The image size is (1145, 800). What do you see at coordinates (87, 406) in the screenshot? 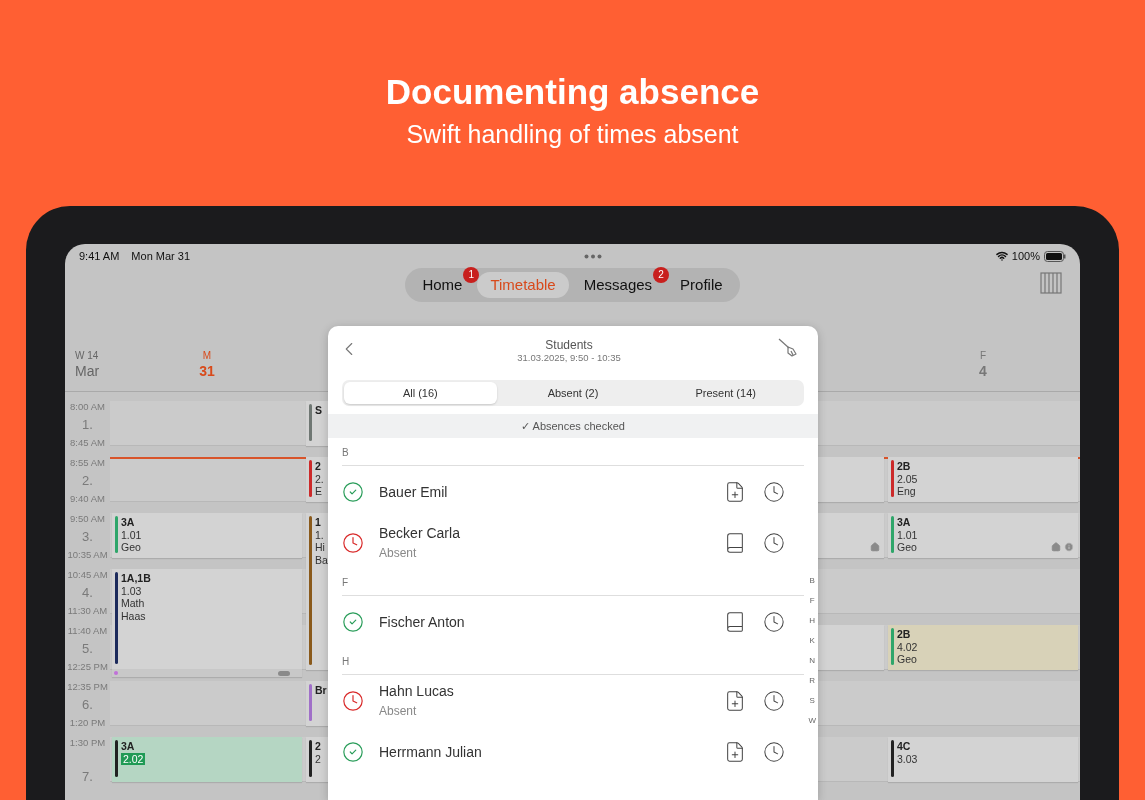
I see `period-start-time: 8:00 AM` at bounding box center [87, 406].